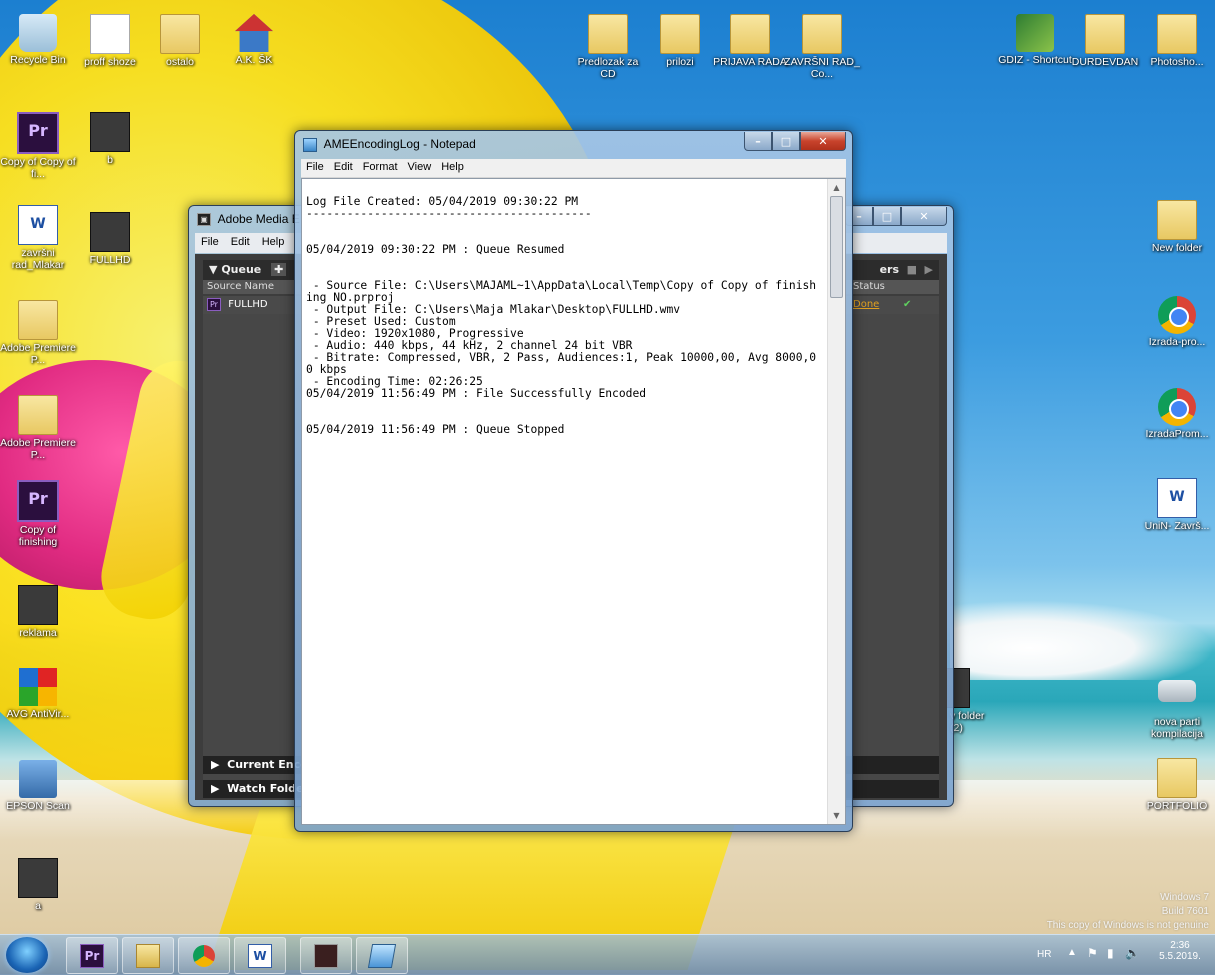  I want to click on desktop-icon-proff-shoze: proff shoze, so click(110, 41).